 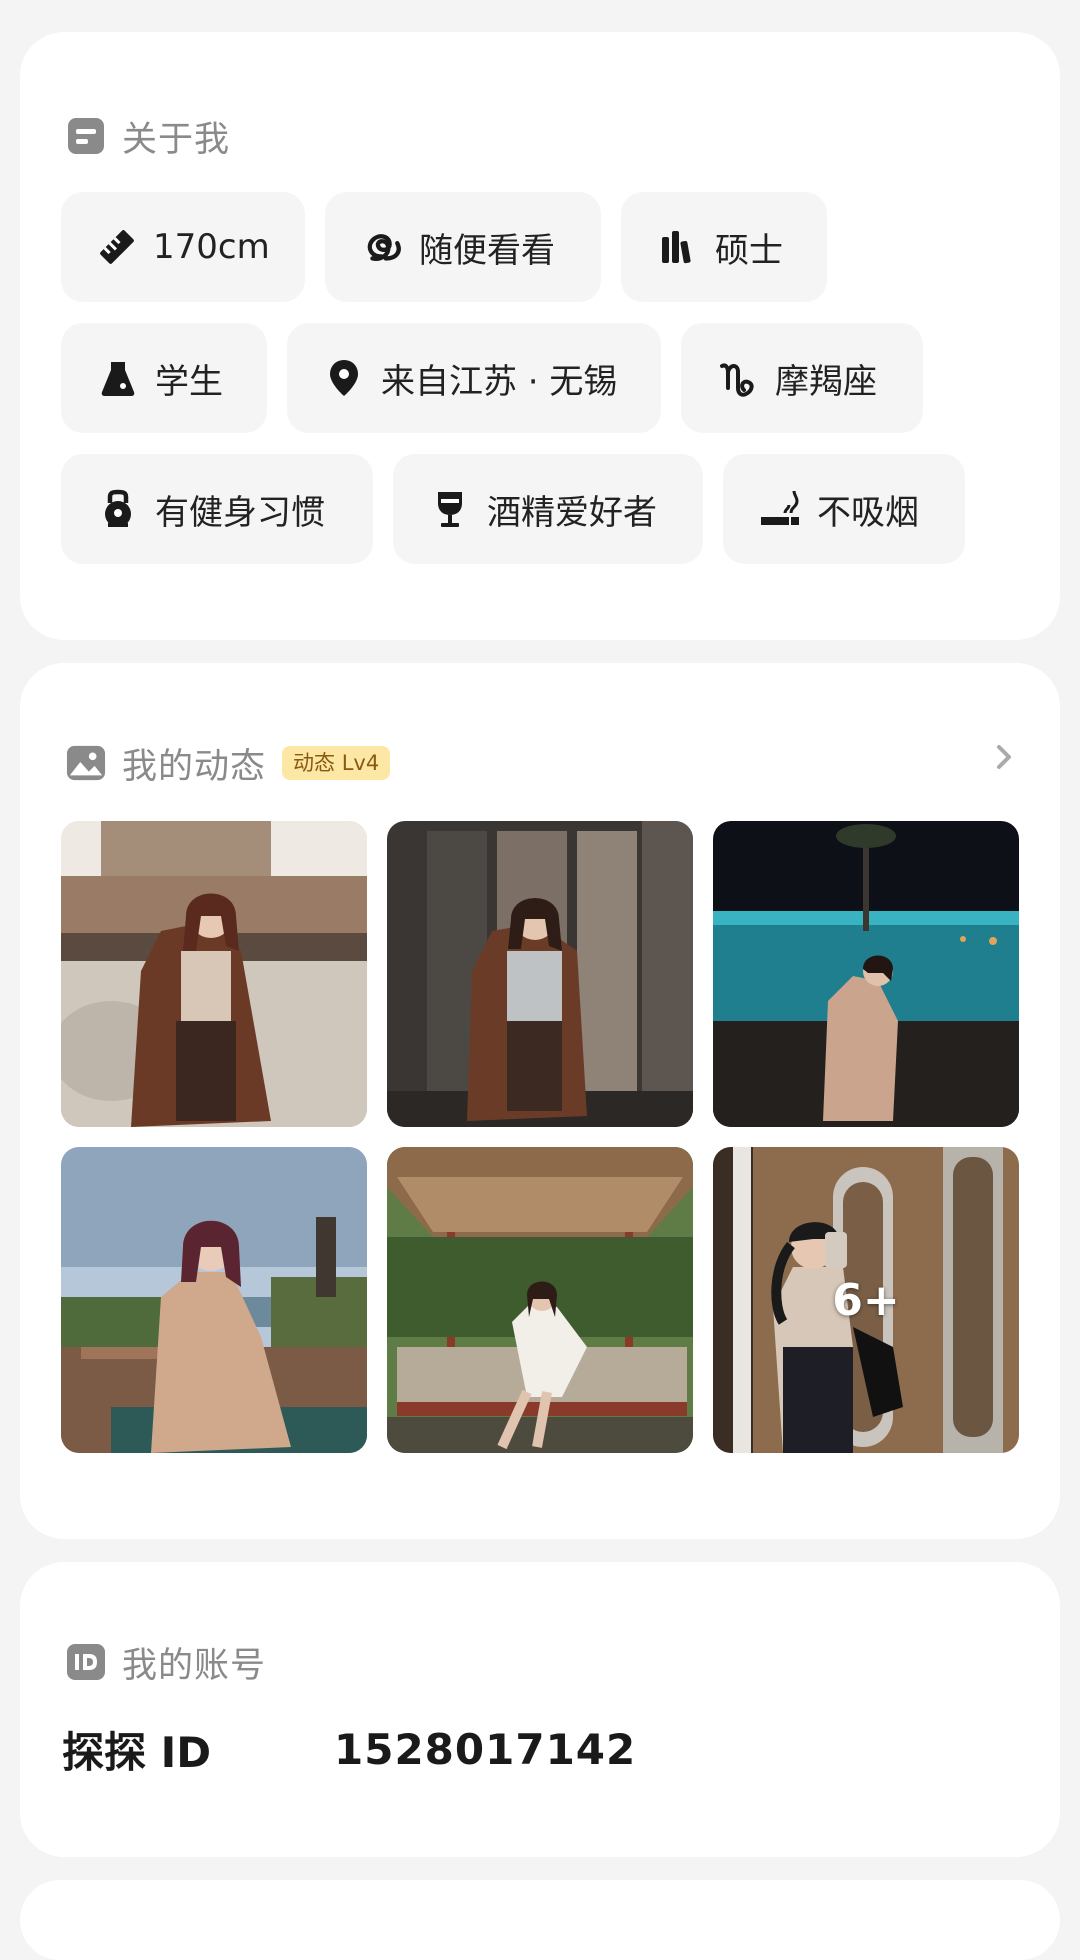 I want to click on tag-zodiac: 摩羯座, so click(x=802, y=378).